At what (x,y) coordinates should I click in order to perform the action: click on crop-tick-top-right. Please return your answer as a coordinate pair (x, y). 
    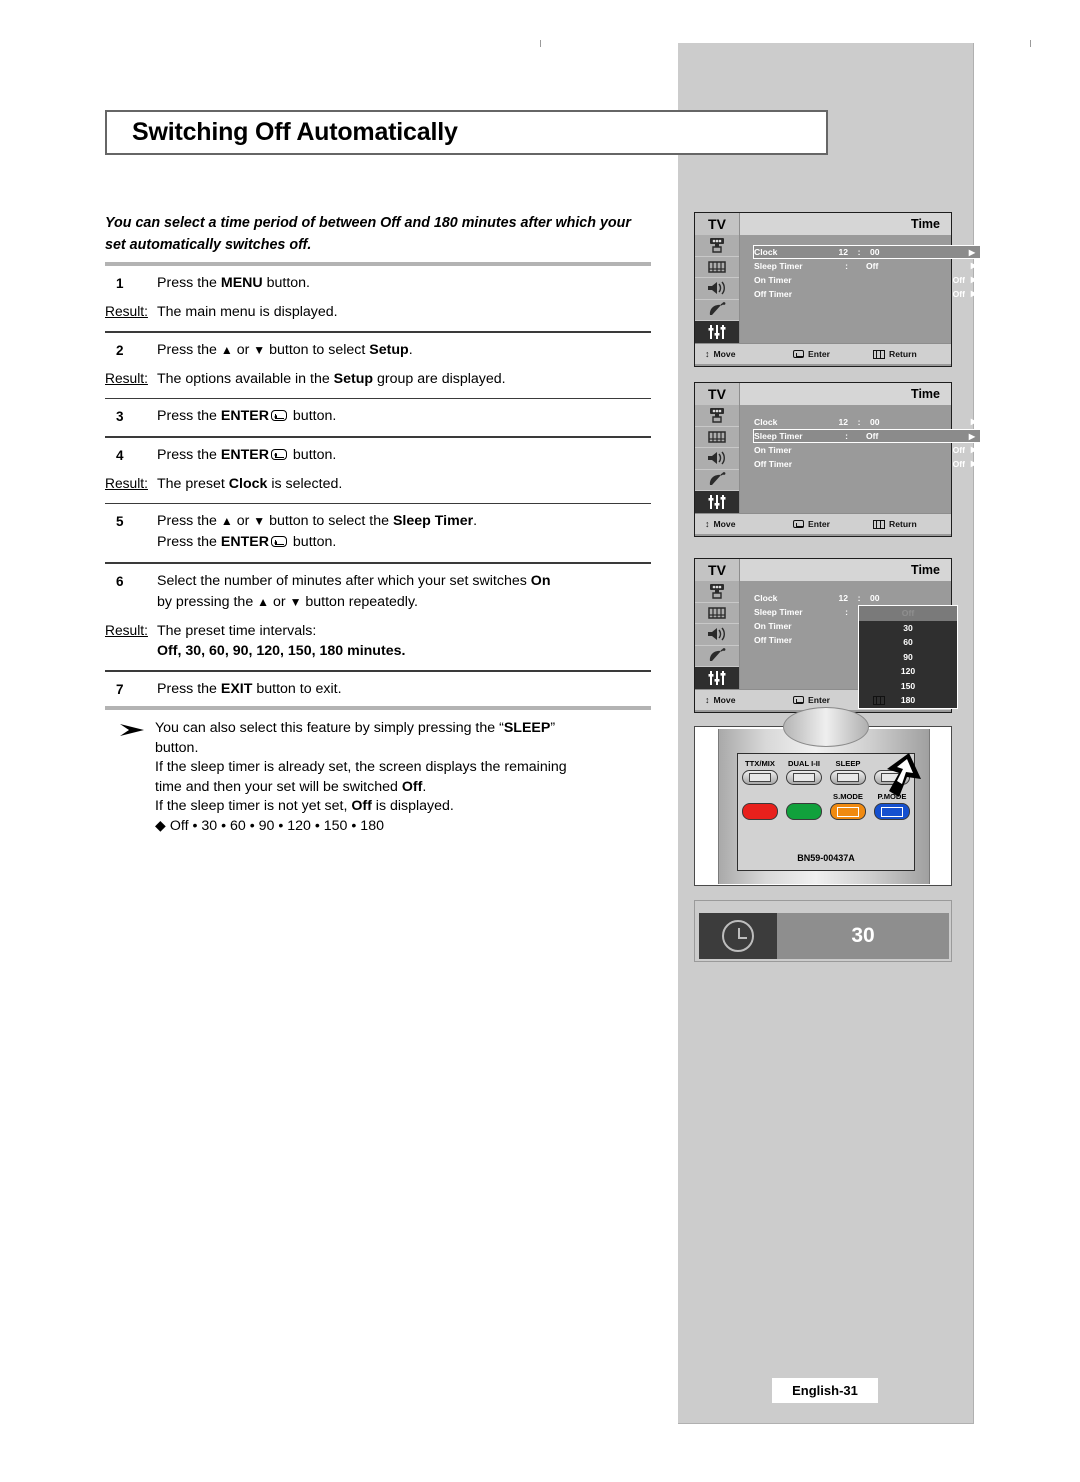
    Looking at the image, I should click on (1030, 43).